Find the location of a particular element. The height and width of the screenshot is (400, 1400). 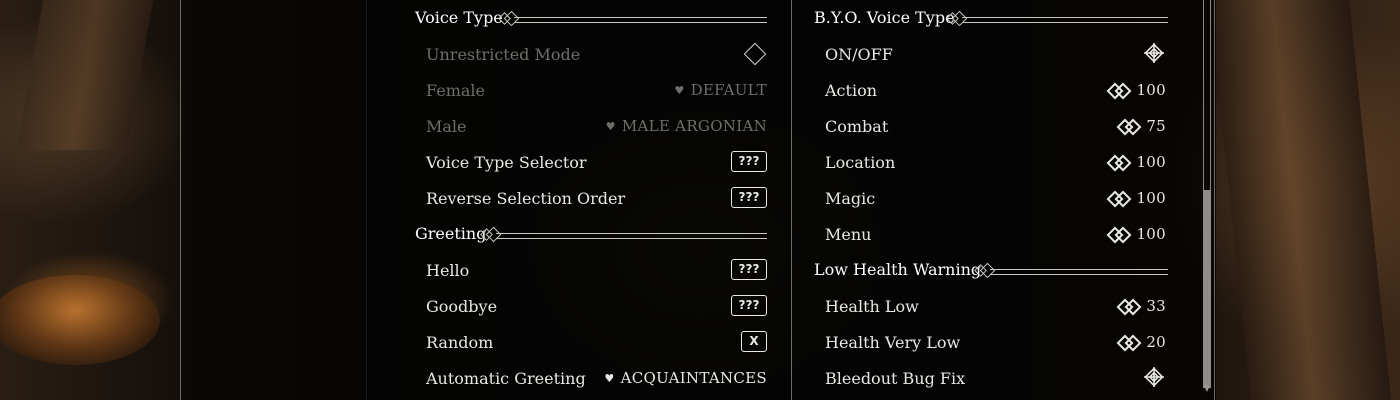

toggle-off-icon is located at coordinates (755, 54).